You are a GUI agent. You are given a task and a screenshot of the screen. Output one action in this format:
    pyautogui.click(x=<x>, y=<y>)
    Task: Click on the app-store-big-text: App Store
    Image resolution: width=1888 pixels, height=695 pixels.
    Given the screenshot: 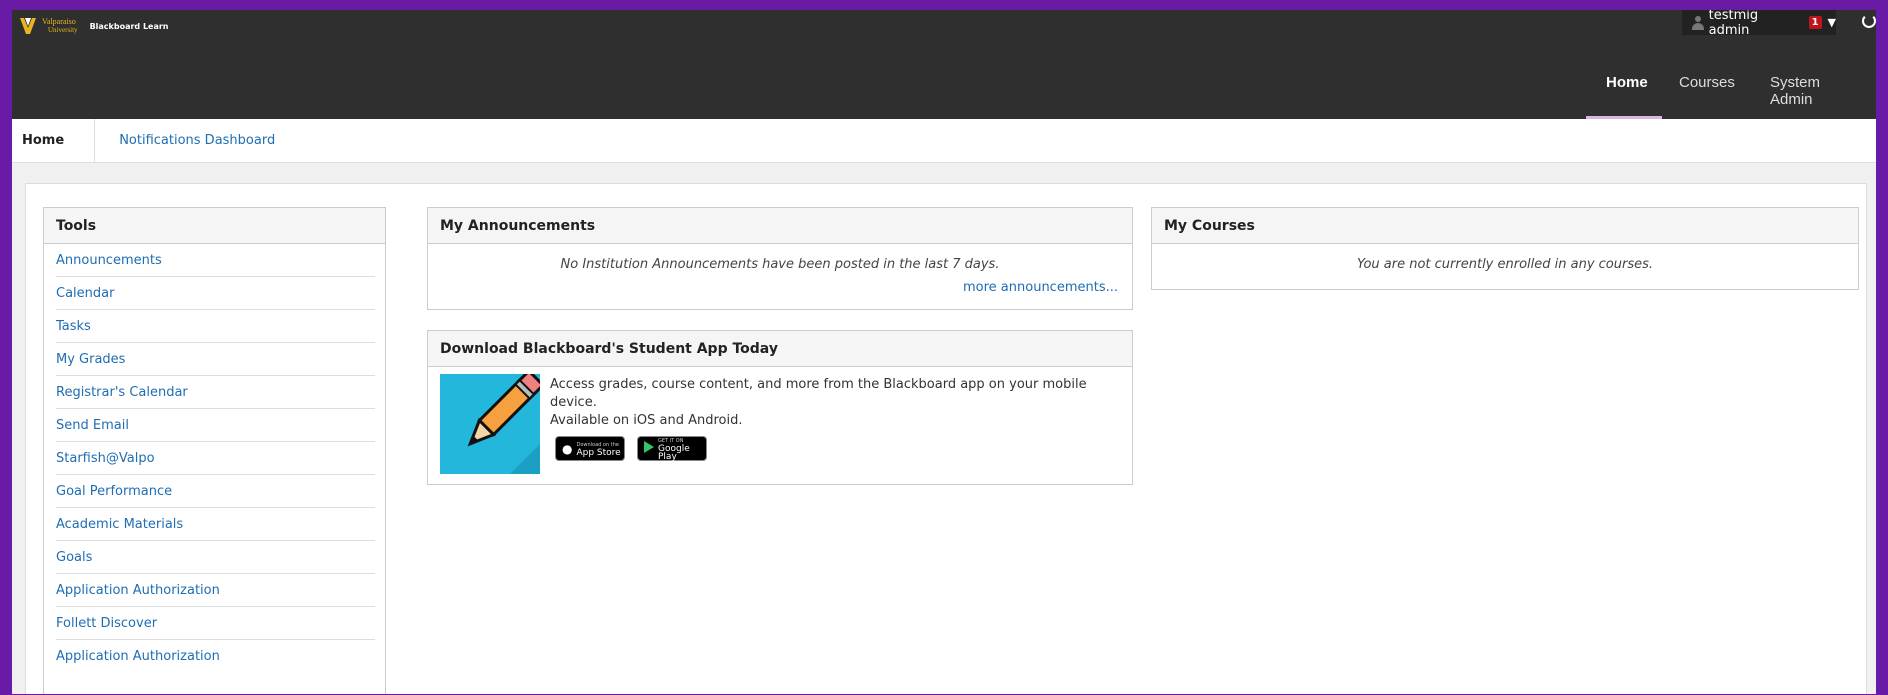 What is the action you would take?
    pyautogui.click(x=598, y=452)
    